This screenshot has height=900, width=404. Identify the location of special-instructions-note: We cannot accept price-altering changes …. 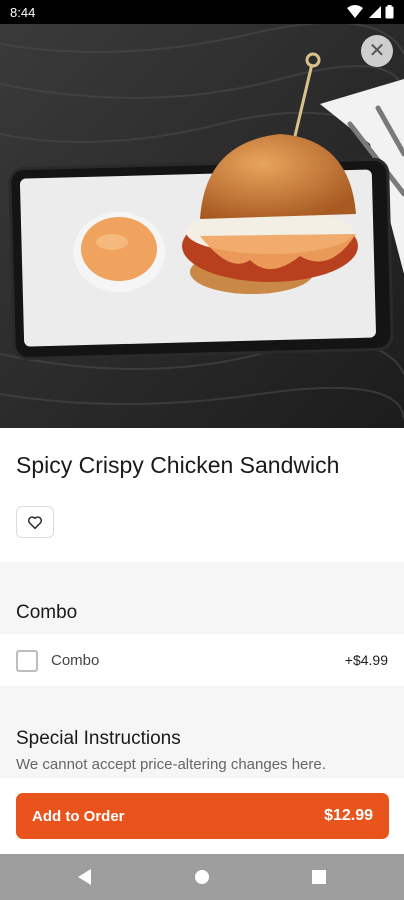
(171, 764).